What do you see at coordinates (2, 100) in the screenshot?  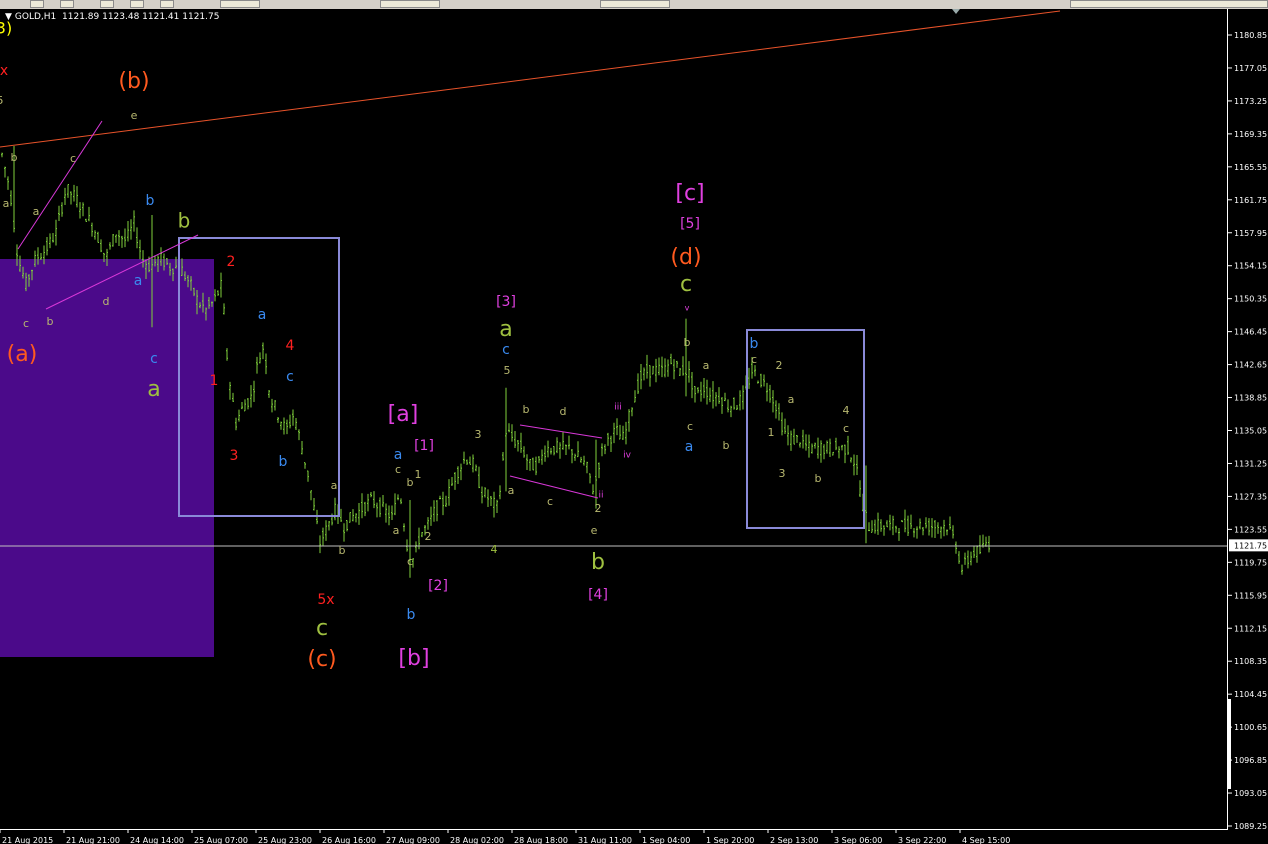 I see `wave-label: 5` at bounding box center [2, 100].